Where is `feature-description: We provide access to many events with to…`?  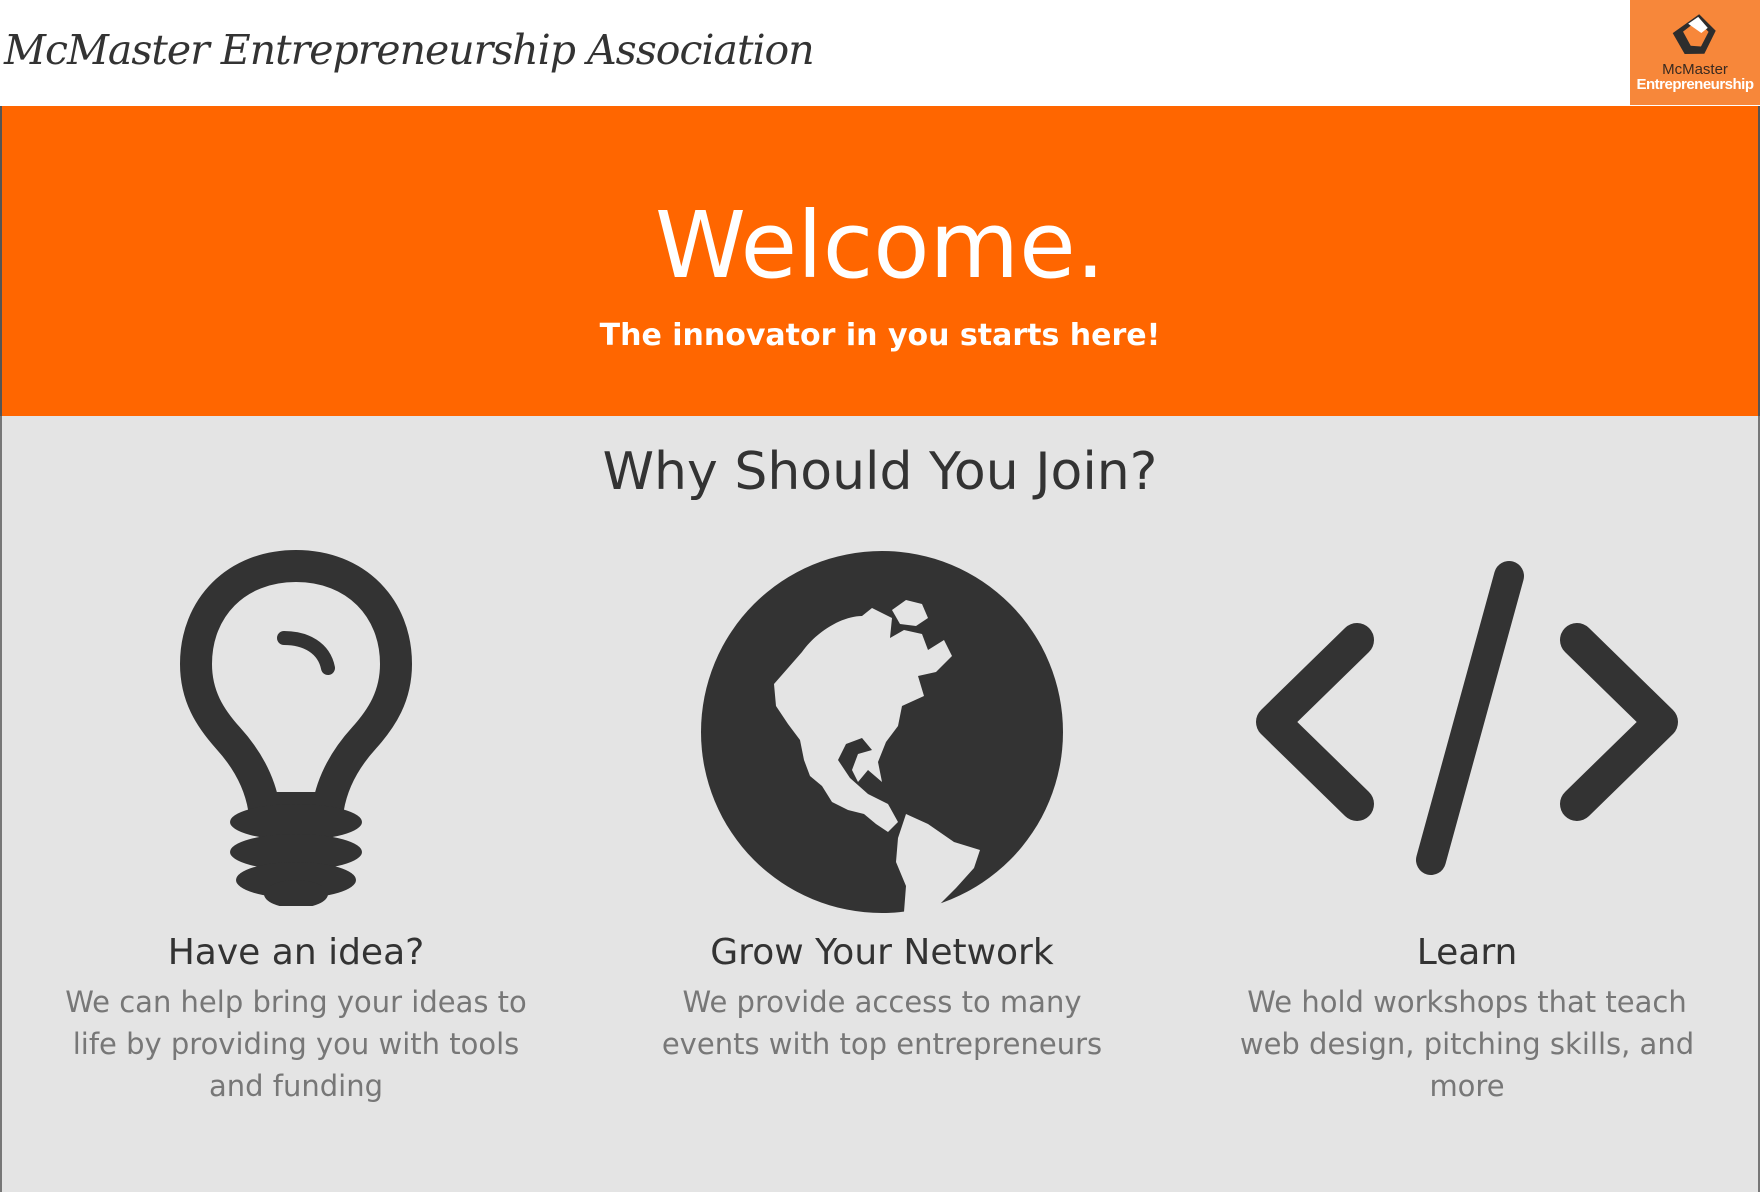 feature-description: We provide access to many events with to… is located at coordinates (882, 1023).